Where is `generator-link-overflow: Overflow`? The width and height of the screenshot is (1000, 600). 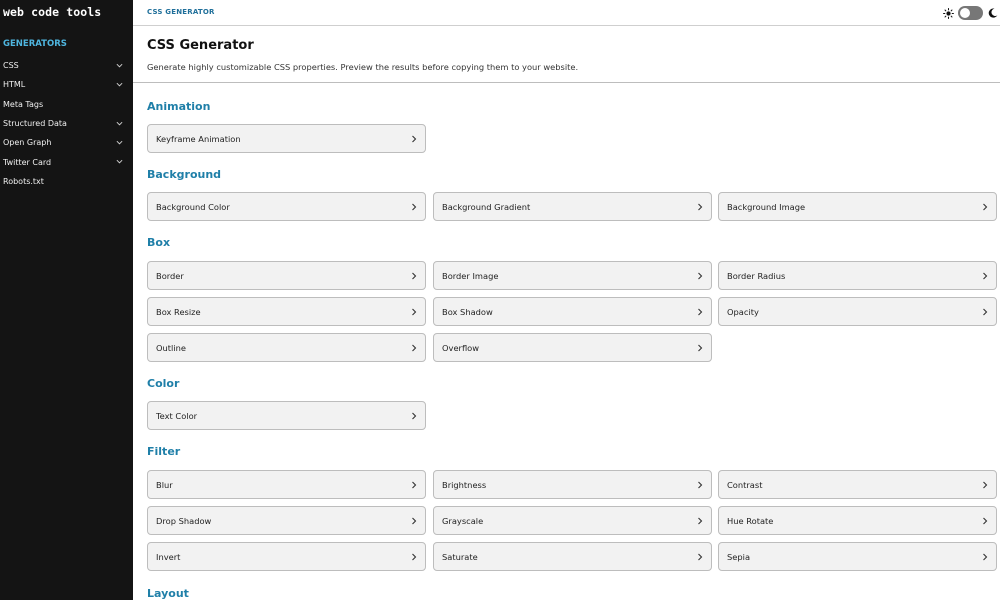
generator-link-overflow: Overflow is located at coordinates (572, 347).